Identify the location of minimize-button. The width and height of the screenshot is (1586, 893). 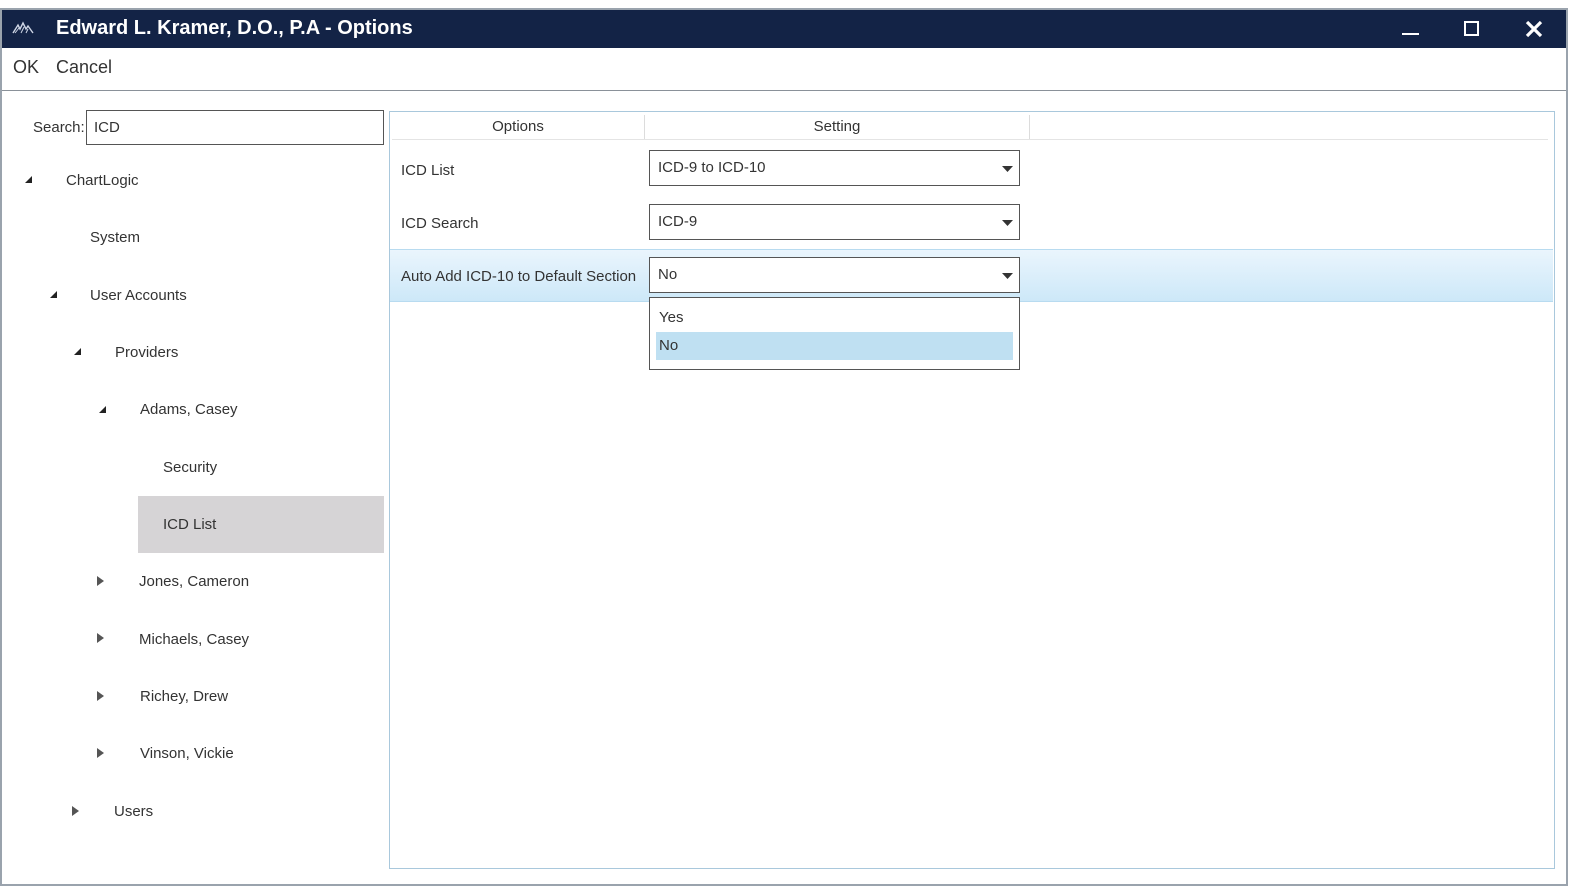
(1411, 29).